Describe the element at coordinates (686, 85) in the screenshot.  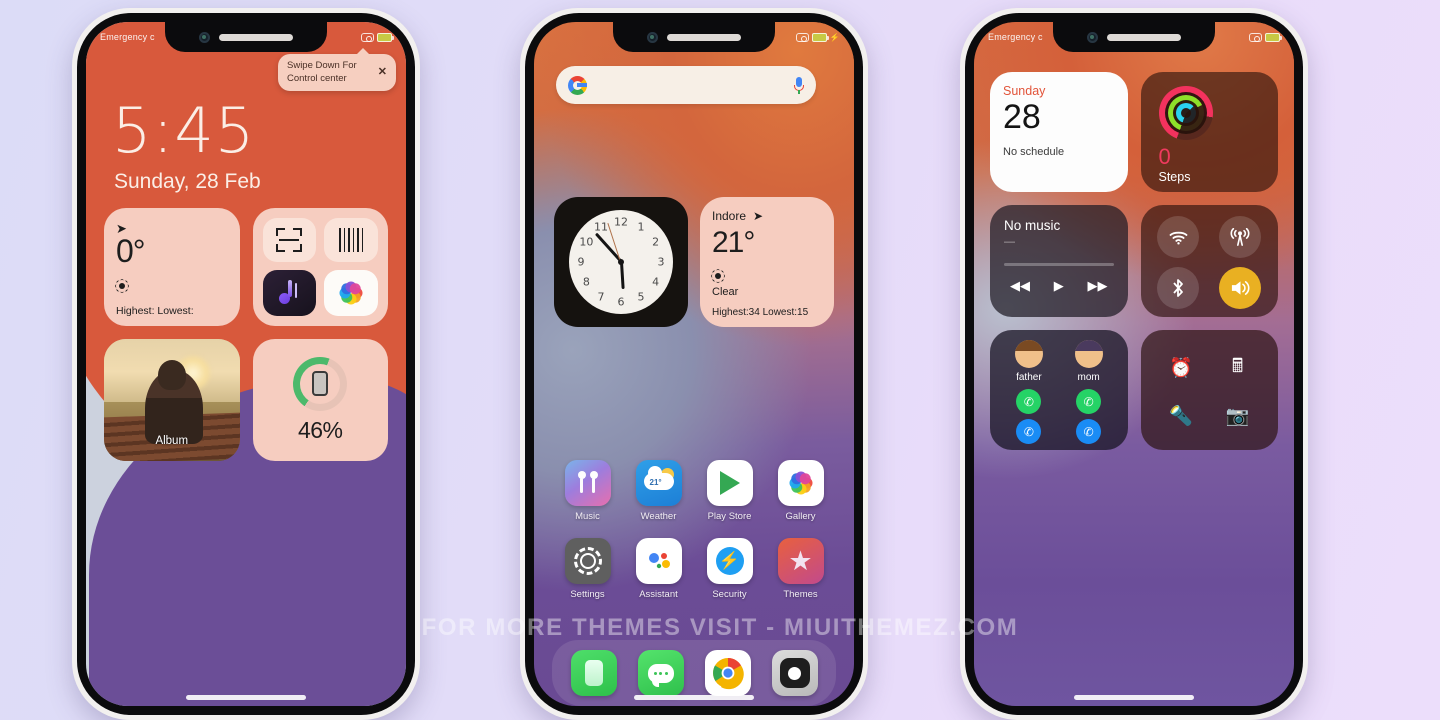
I see `google-search-bar` at that location.